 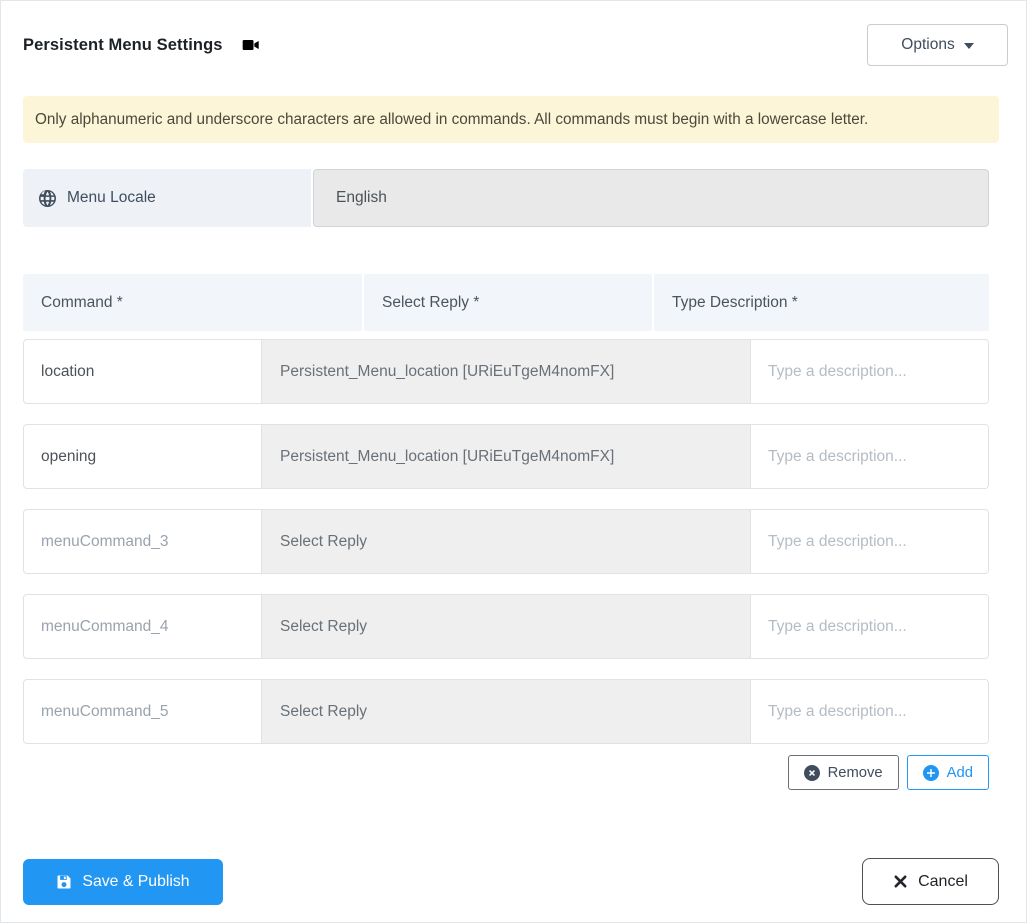 What do you see at coordinates (123, 44) in the screenshot?
I see `page-title: Persistent Menu Settings` at bounding box center [123, 44].